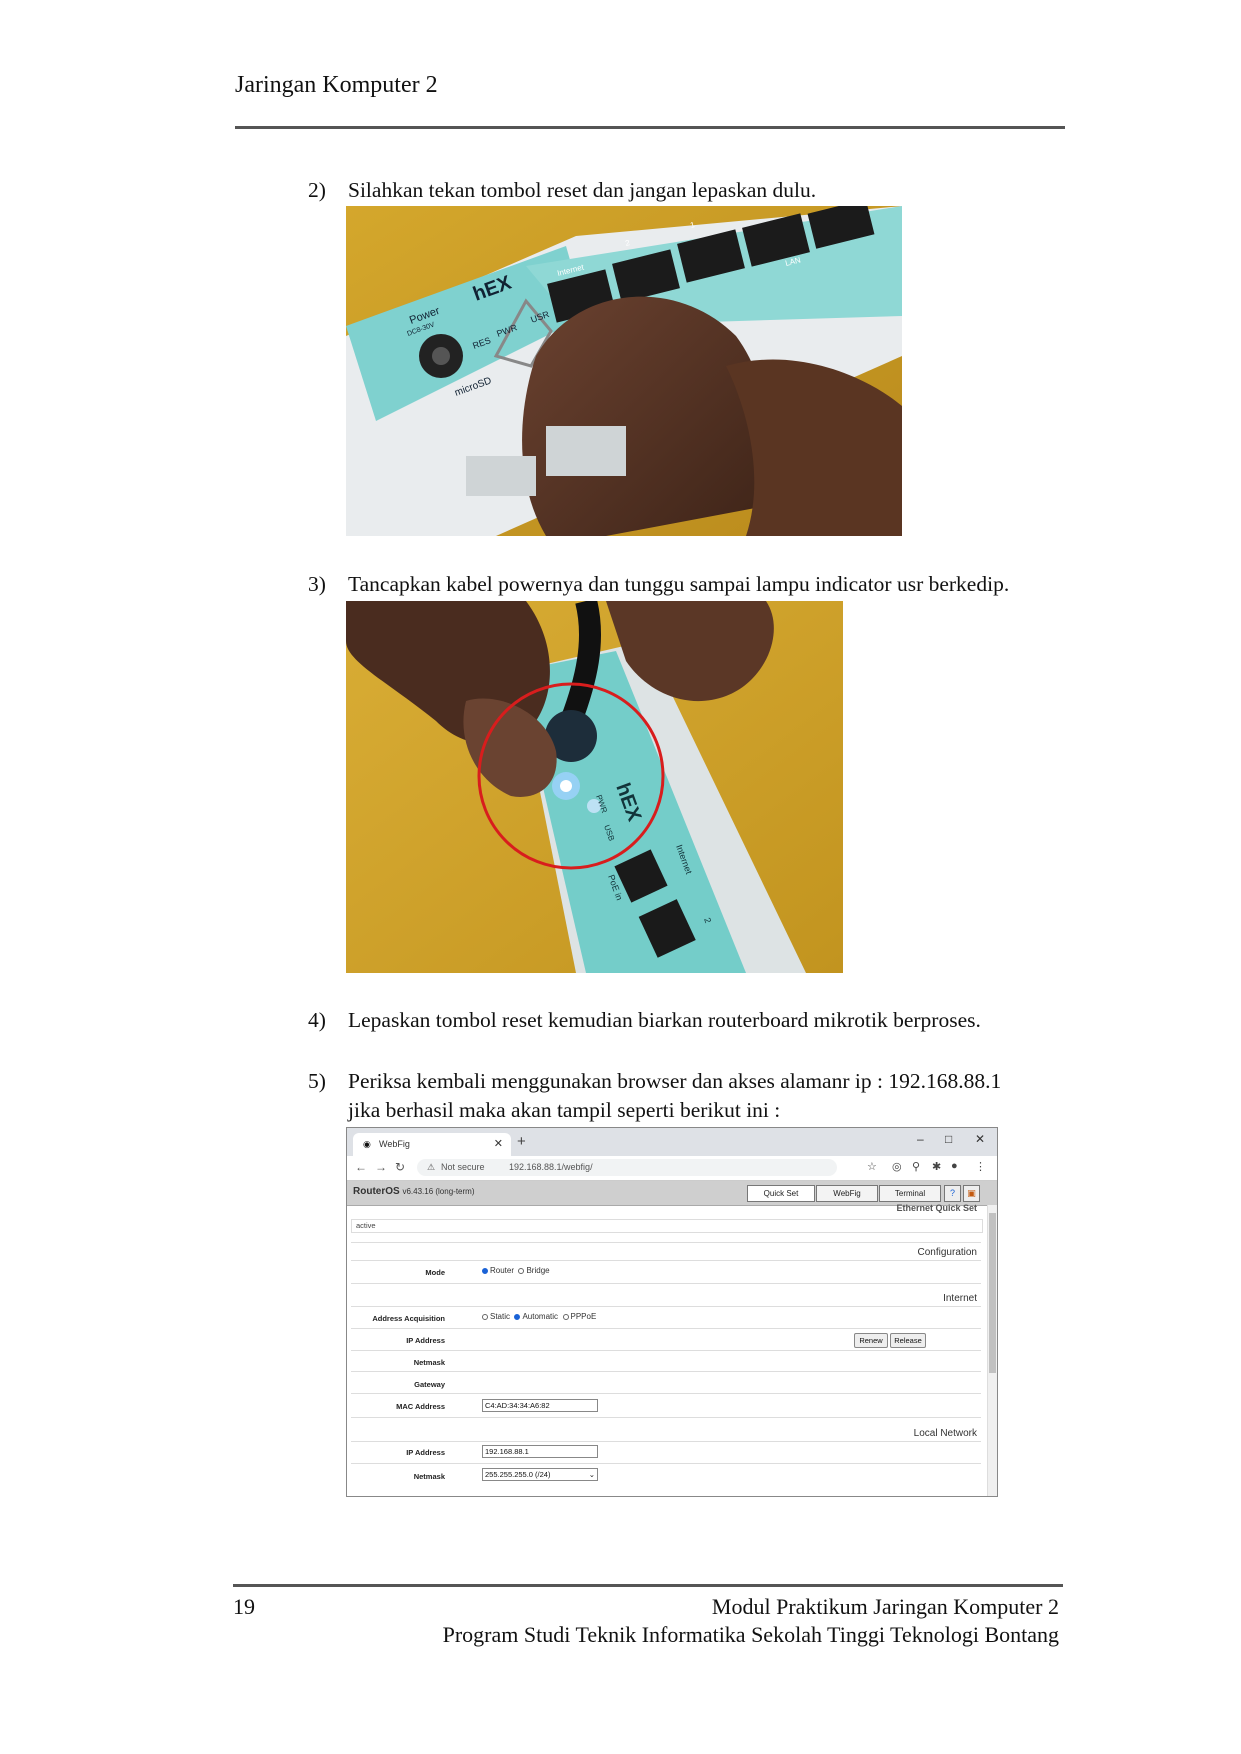  Describe the element at coordinates (463, 1167) in the screenshot. I see `not-secure-label: Not secure` at that location.